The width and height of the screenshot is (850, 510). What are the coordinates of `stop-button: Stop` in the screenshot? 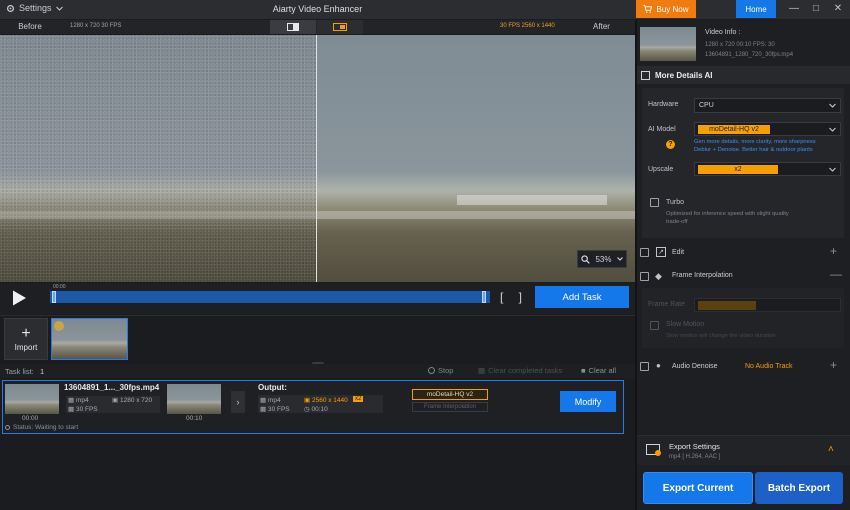 It's located at (440, 370).